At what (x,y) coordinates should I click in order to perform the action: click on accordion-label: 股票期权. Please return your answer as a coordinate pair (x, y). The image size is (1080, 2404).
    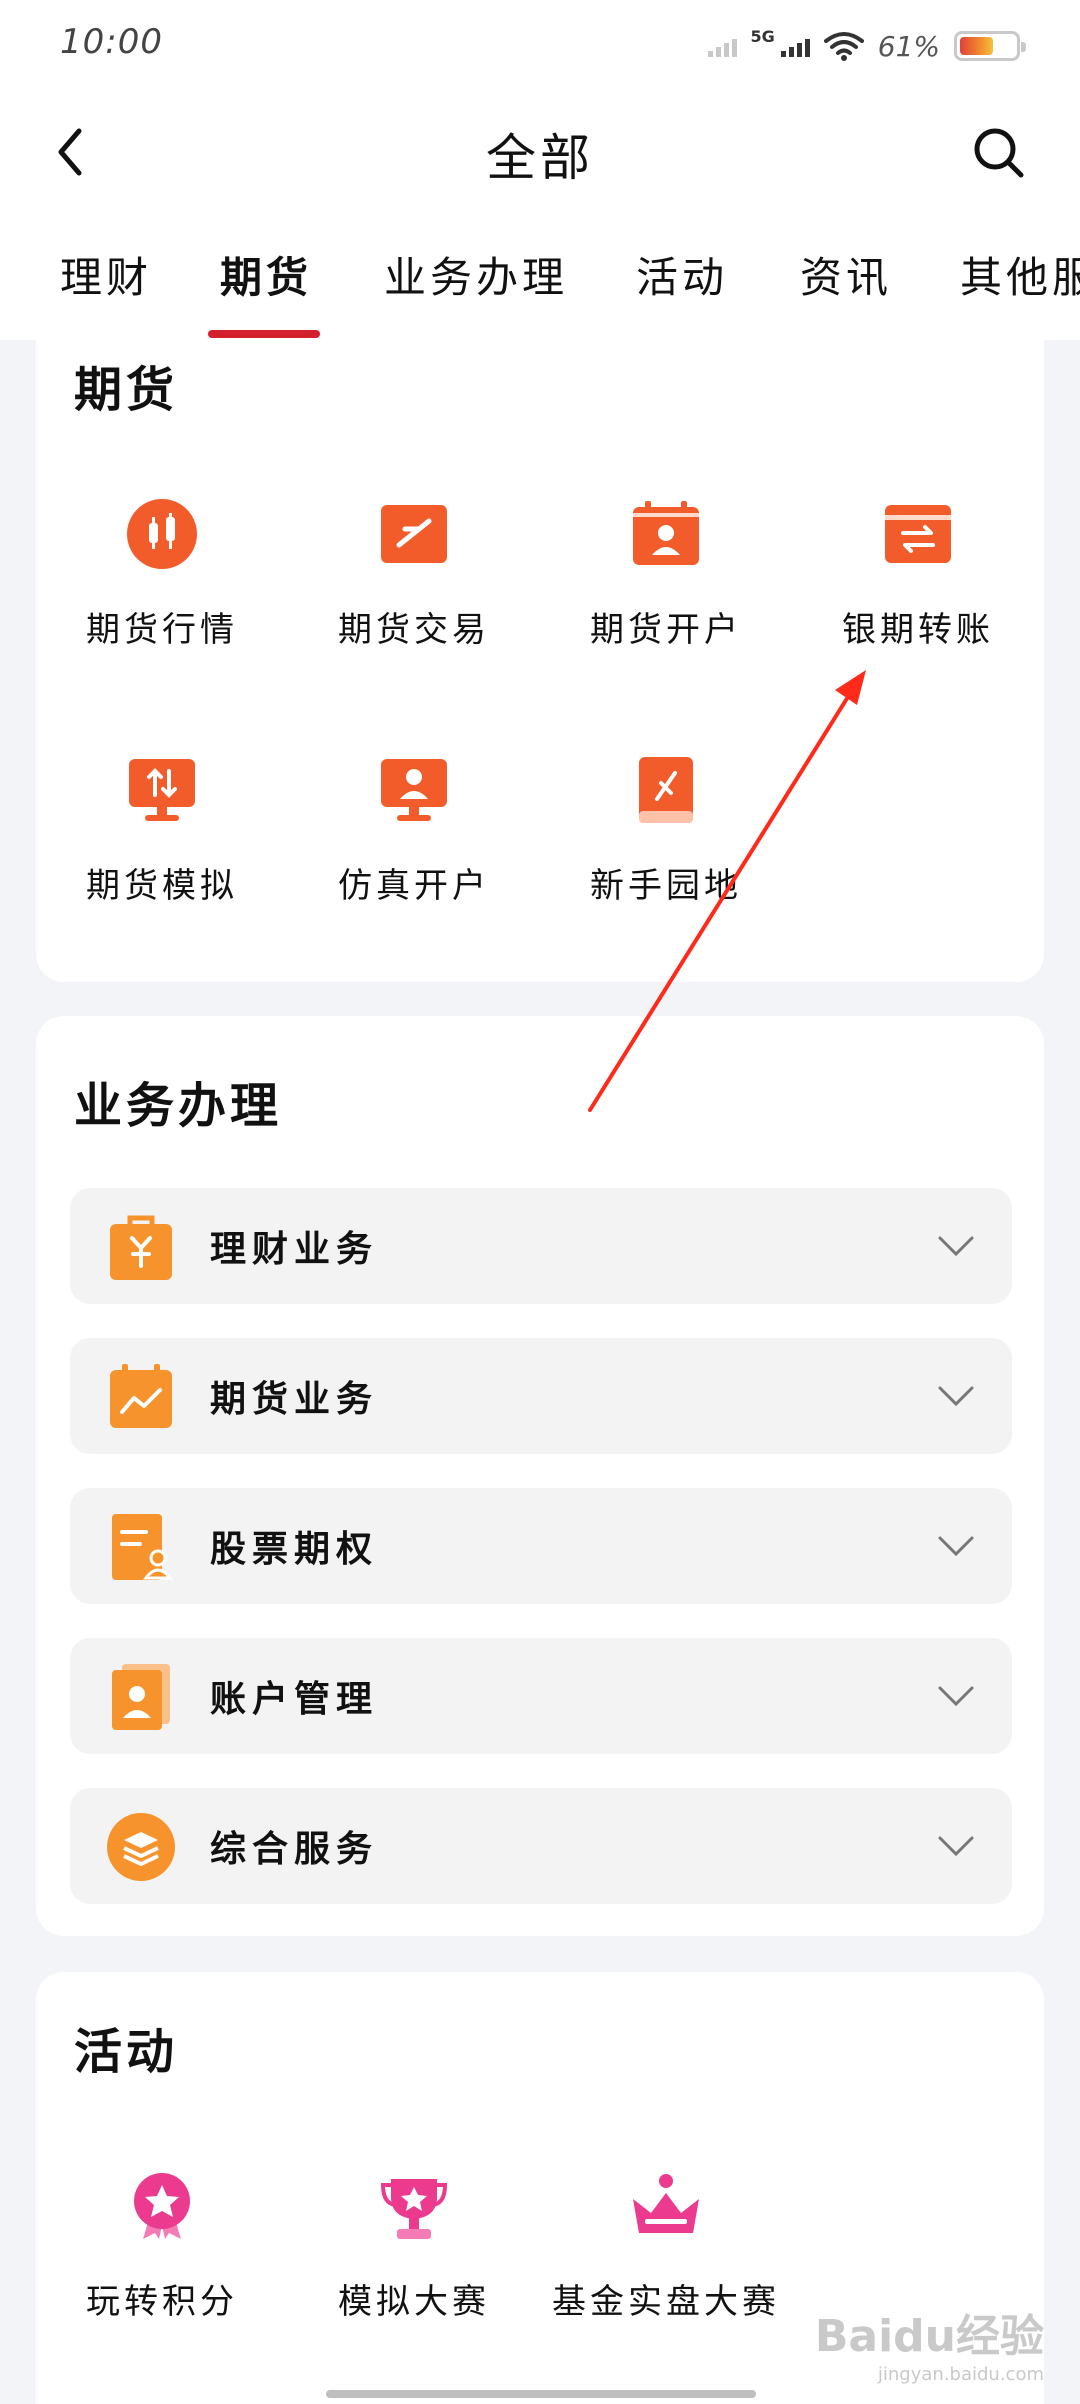
    Looking at the image, I should click on (294, 1549).